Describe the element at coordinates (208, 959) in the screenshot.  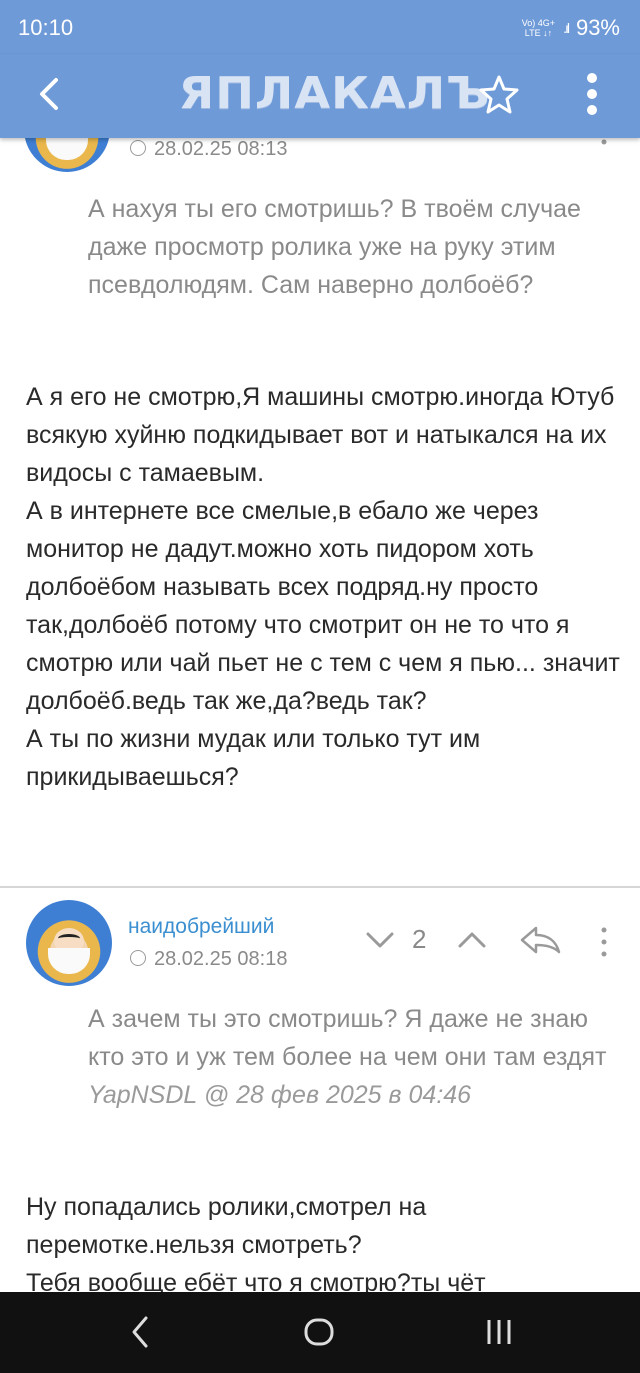
I see `comment-date: 28.02.25 08:18` at that location.